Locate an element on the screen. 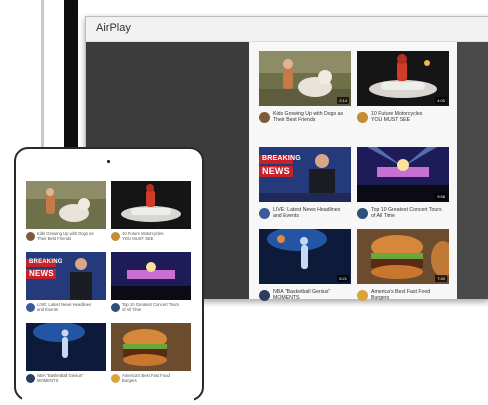  thumbnail-burgers is located at coordinates (151, 347).